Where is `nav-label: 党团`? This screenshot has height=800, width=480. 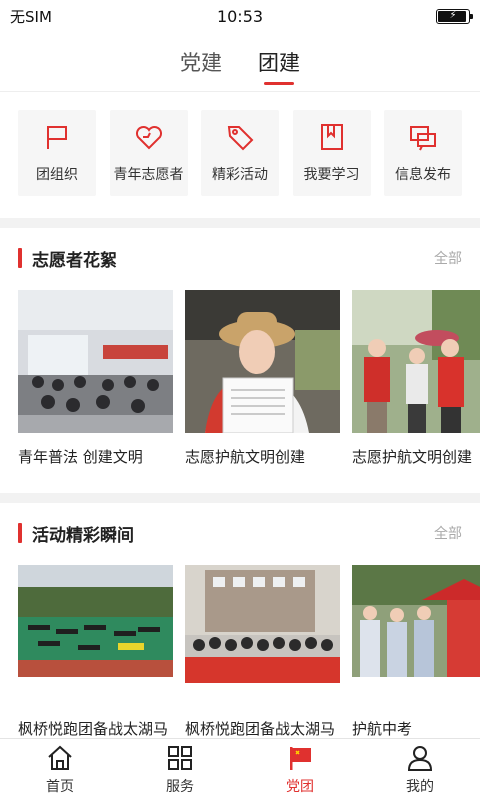 nav-label: 党团 is located at coordinates (300, 786).